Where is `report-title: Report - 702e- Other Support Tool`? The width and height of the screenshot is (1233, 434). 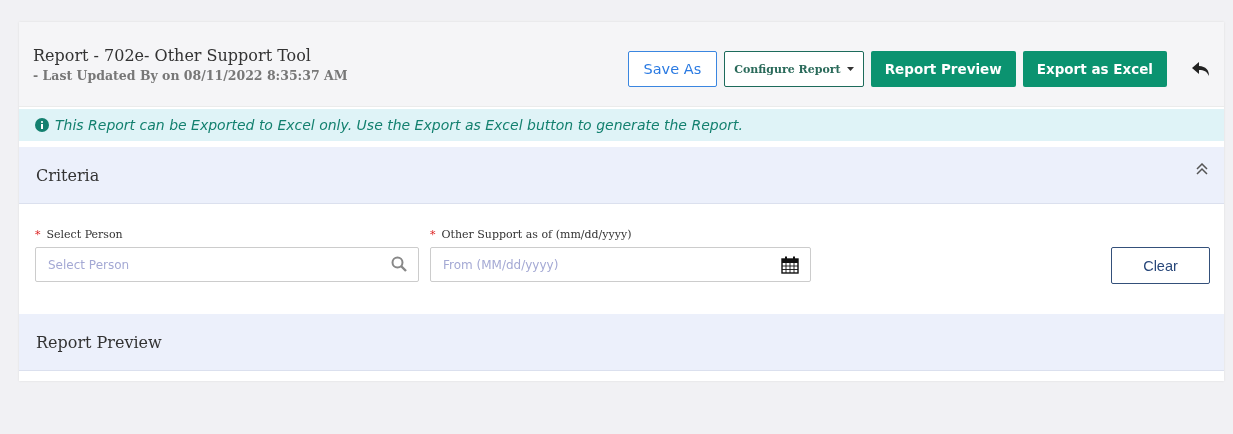 report-title: Report - 702e- Other Support Tool is located at coordinates (172, 55).